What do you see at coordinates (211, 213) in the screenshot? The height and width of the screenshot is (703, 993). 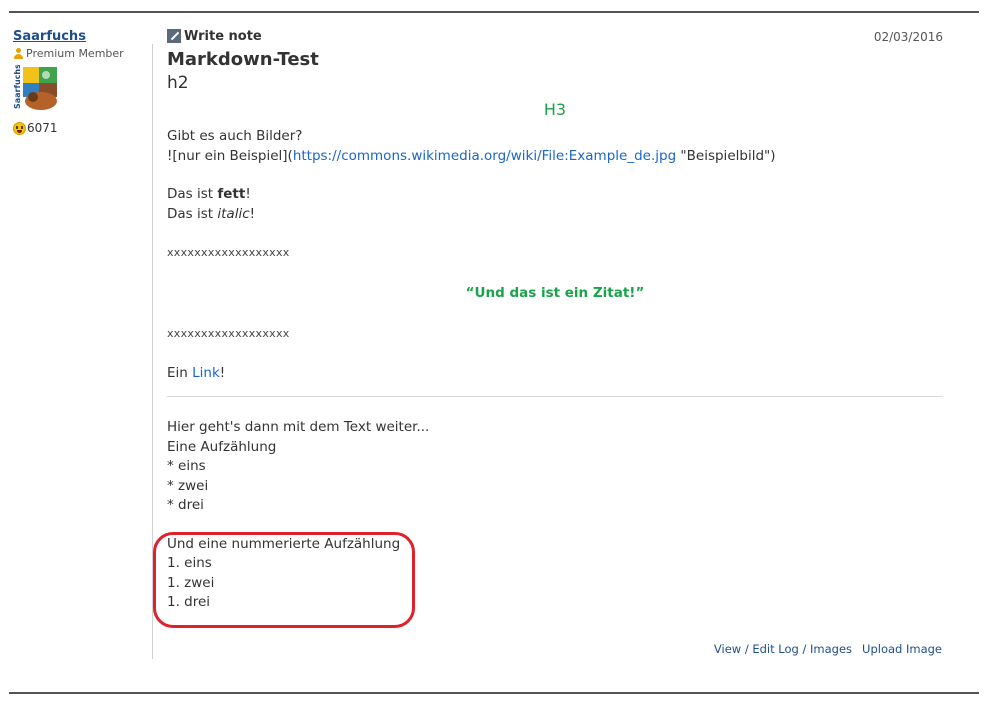 I see `italic-line: Das ist italic!` at bounding box center [211, 213].